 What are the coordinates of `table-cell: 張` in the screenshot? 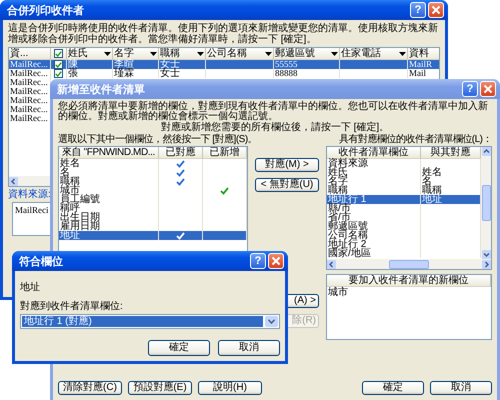 It's located at (90, 73).